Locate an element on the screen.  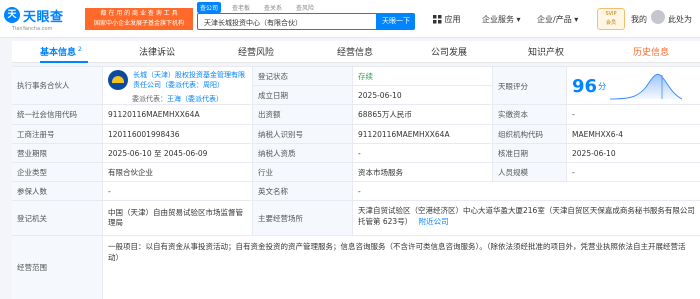
site-logo: 天 天眼查 TianYancha.com is located at coordinates (44, 19).